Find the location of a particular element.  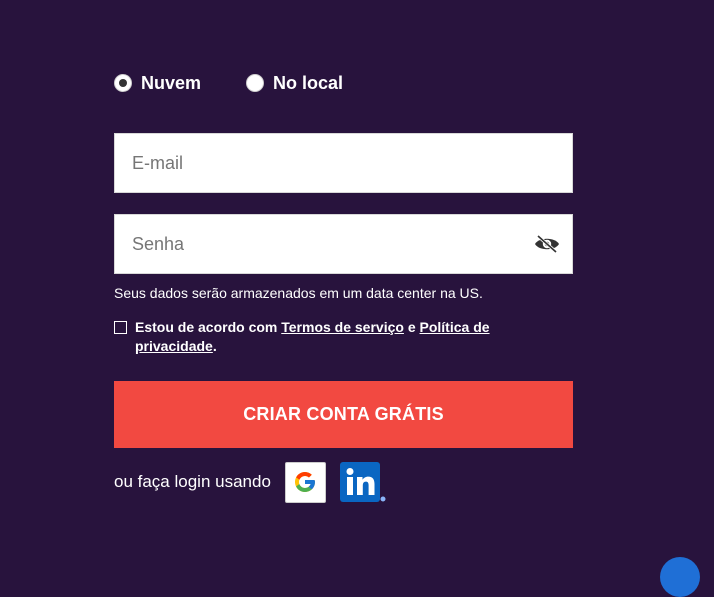

create-free-account-button: CRIAR CONTA GRÁTIS is located at coordinates (343, 414).